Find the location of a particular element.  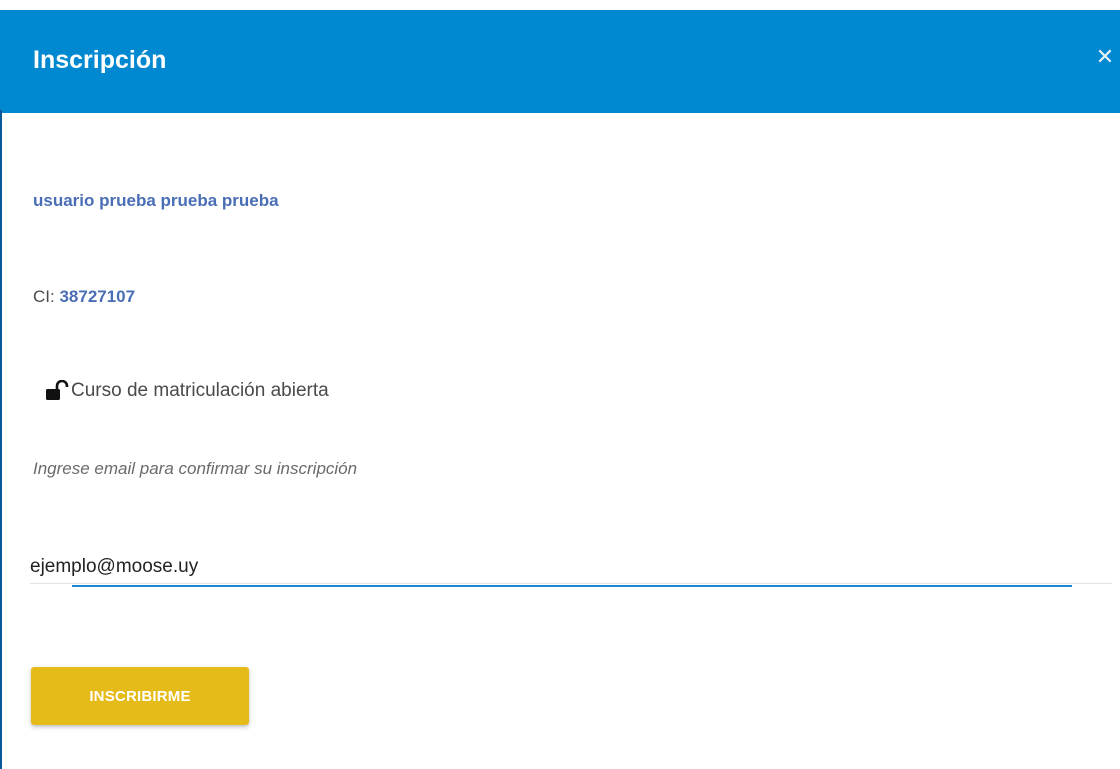

close-icon: ✕ is located at coordinates (1105, 57).